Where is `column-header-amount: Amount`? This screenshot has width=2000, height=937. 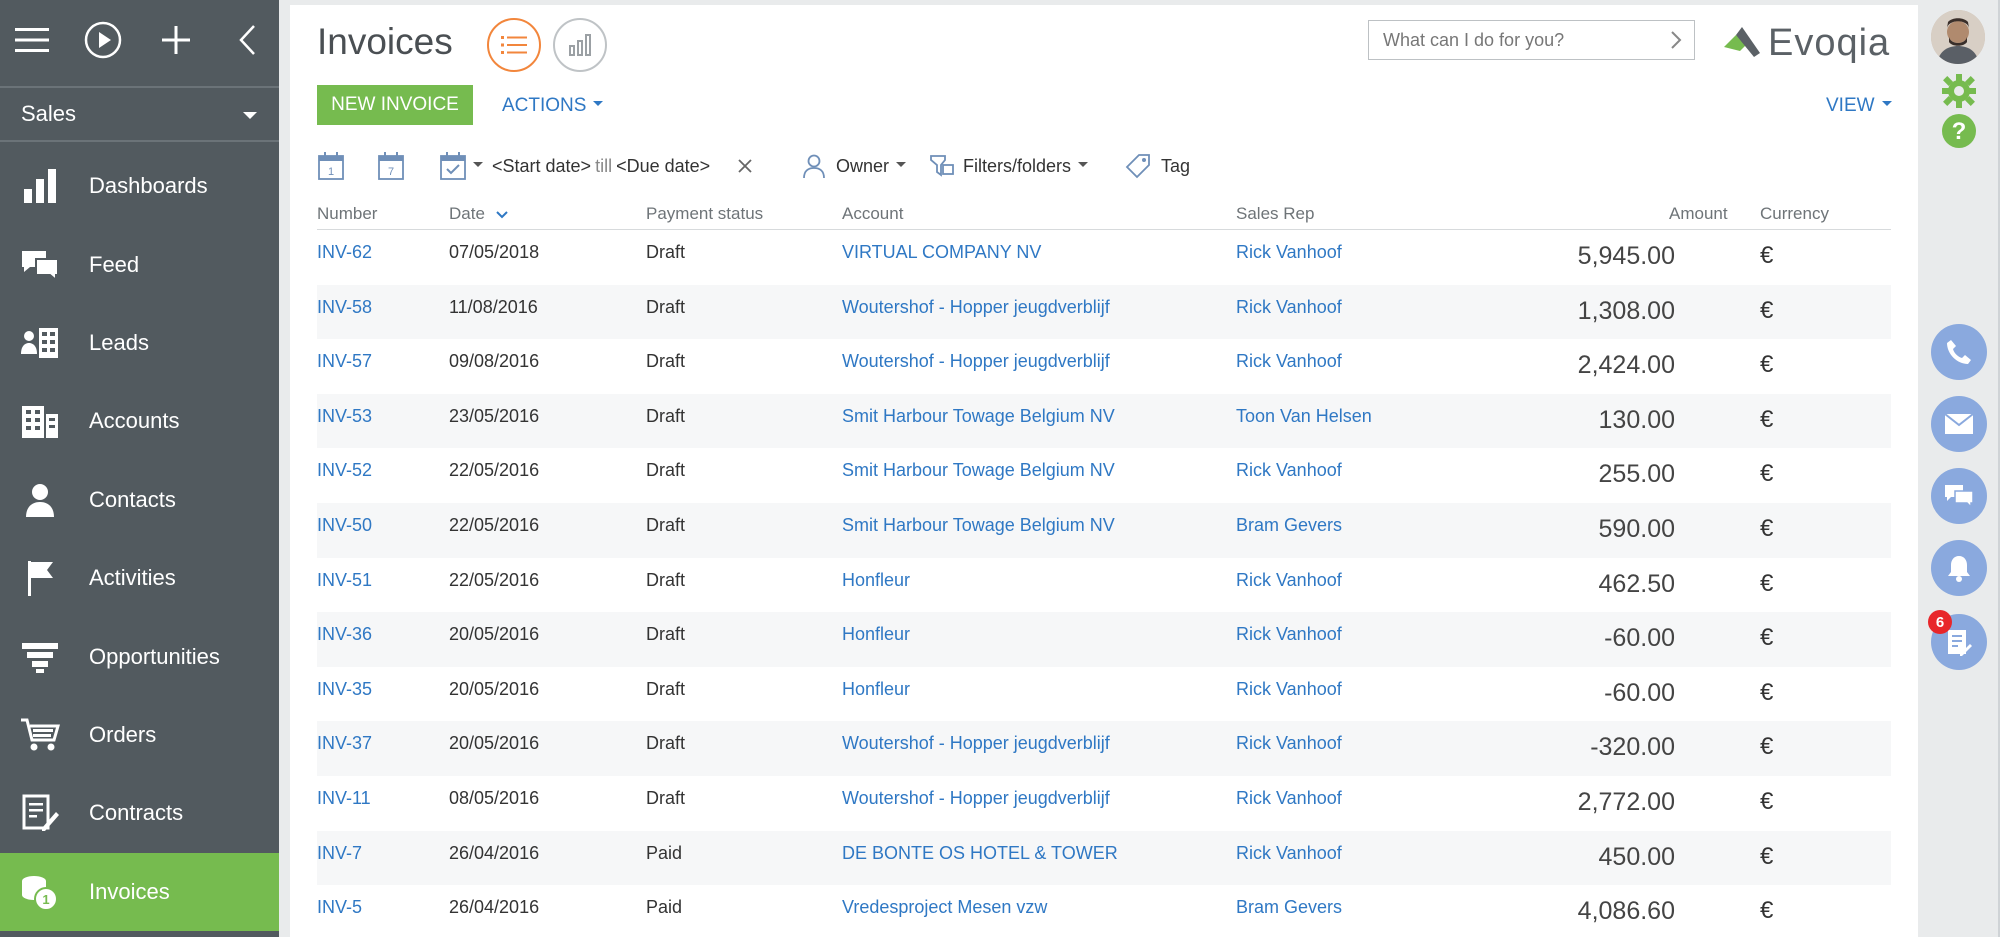
column-header-amount: Amount is located at coordinates (1698, 214).